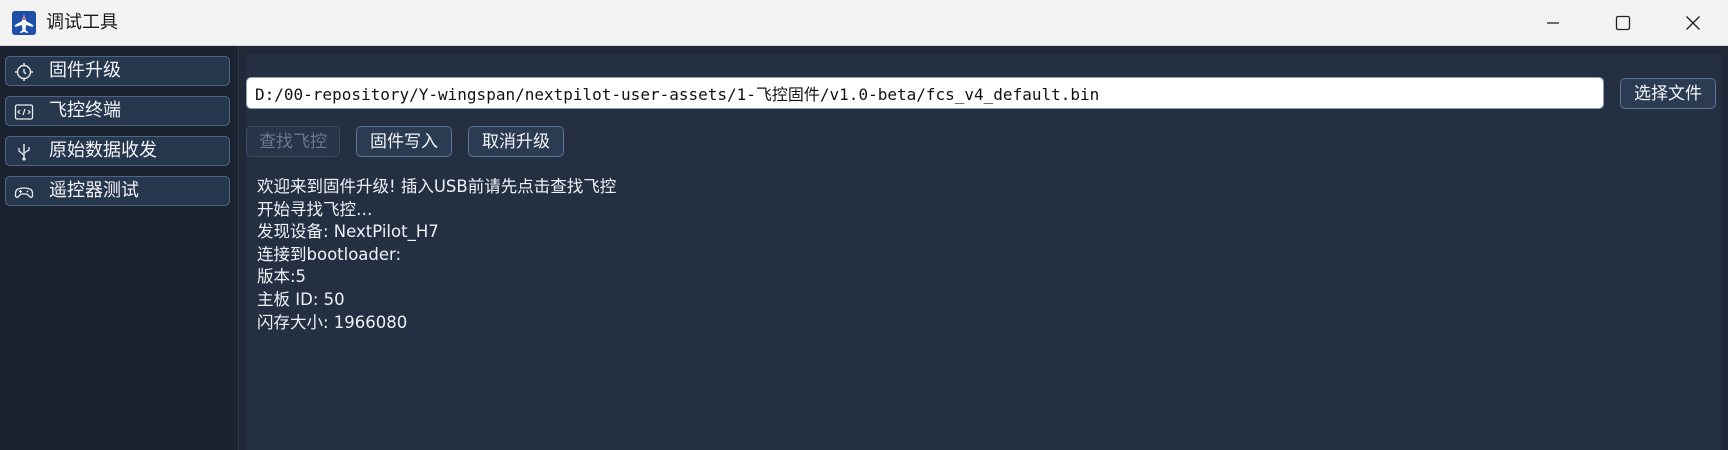  I want to click on title-bar: 调试工具, so click(864, 23).